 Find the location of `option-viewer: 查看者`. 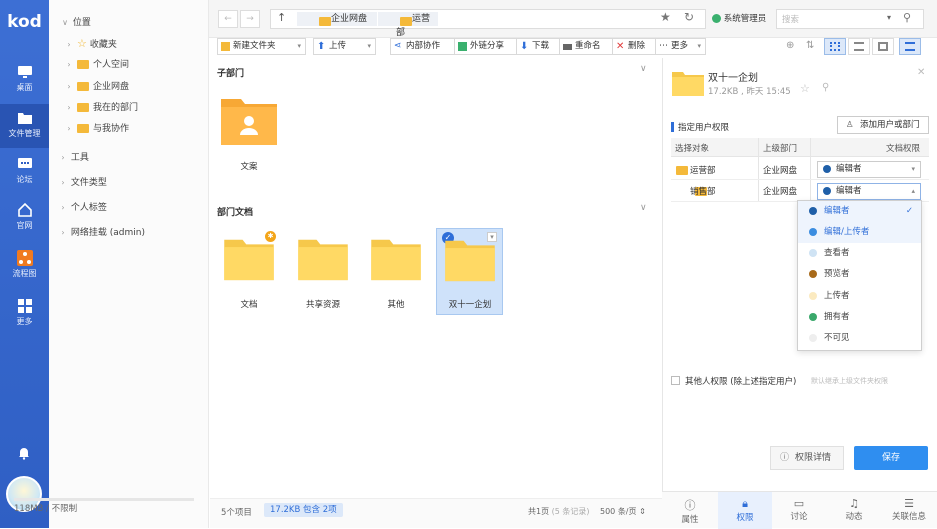

option-viewer: 查看者 is located at coordinates (859, 253).